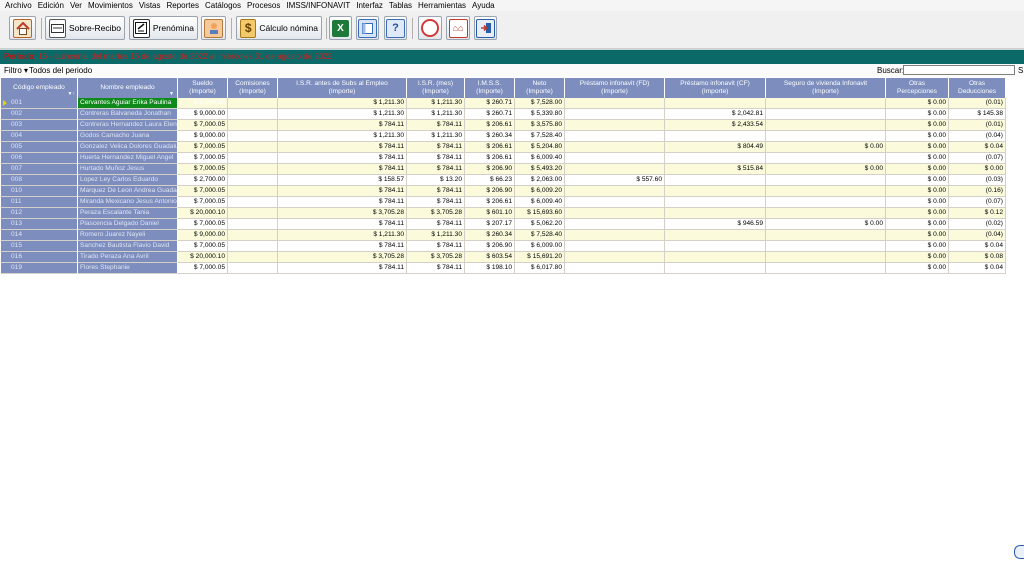  I want to click on cell-neto: $ 6,009.20, so click(540, 191).